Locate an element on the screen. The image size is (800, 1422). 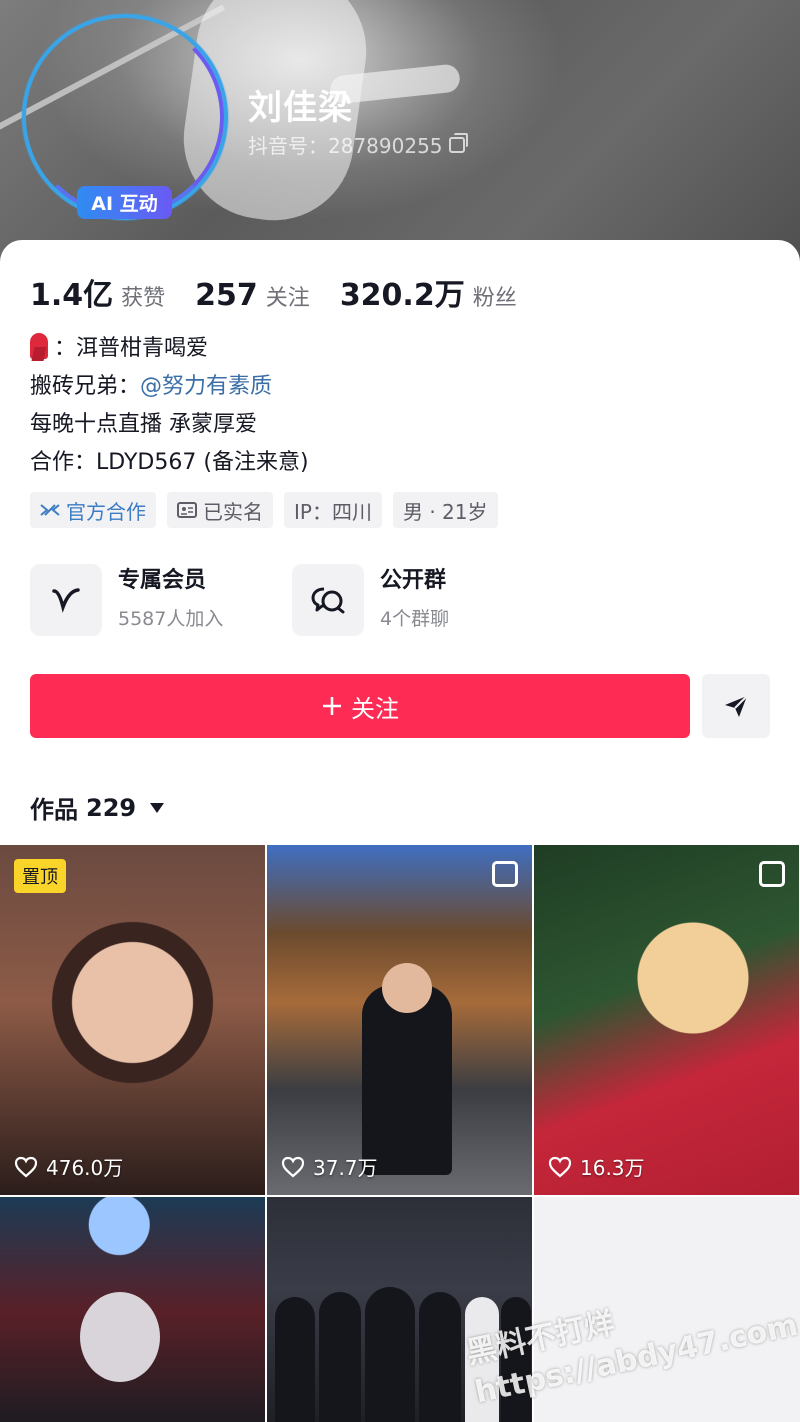
card-member-sub: 5587人加入 is located at coordinates (171, 619).